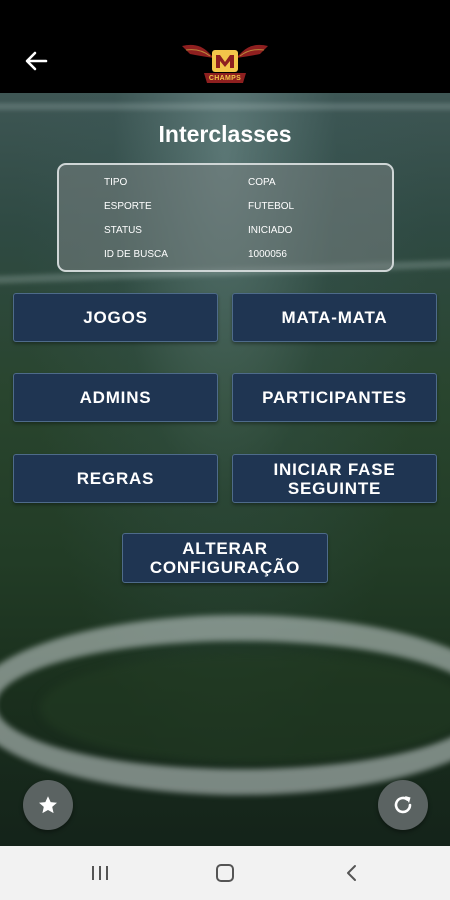 The width and height of the screenshot is (450, 900). What do you see at coordinates (271, 206) in the screenshot?
I see `info-value: FUTEBOL` at bounding box center [271, 206].